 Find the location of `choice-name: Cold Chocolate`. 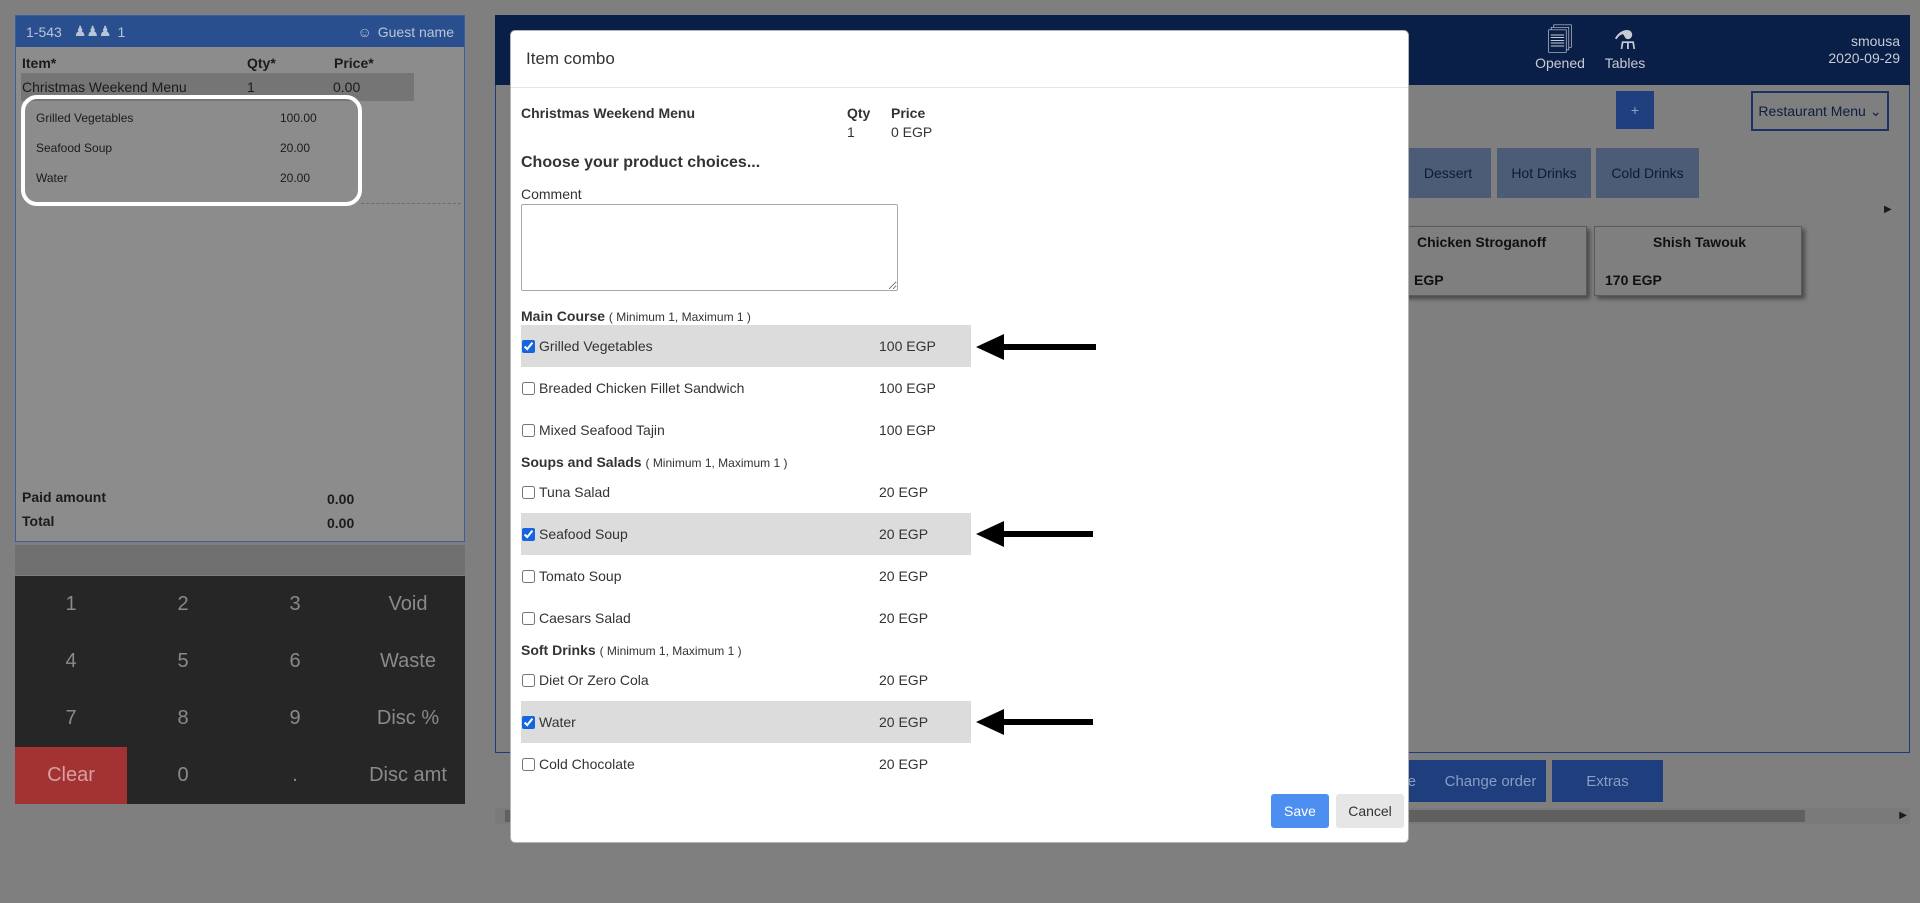

choice-name: Cold Chocolate is located at coordinates (587, 764).